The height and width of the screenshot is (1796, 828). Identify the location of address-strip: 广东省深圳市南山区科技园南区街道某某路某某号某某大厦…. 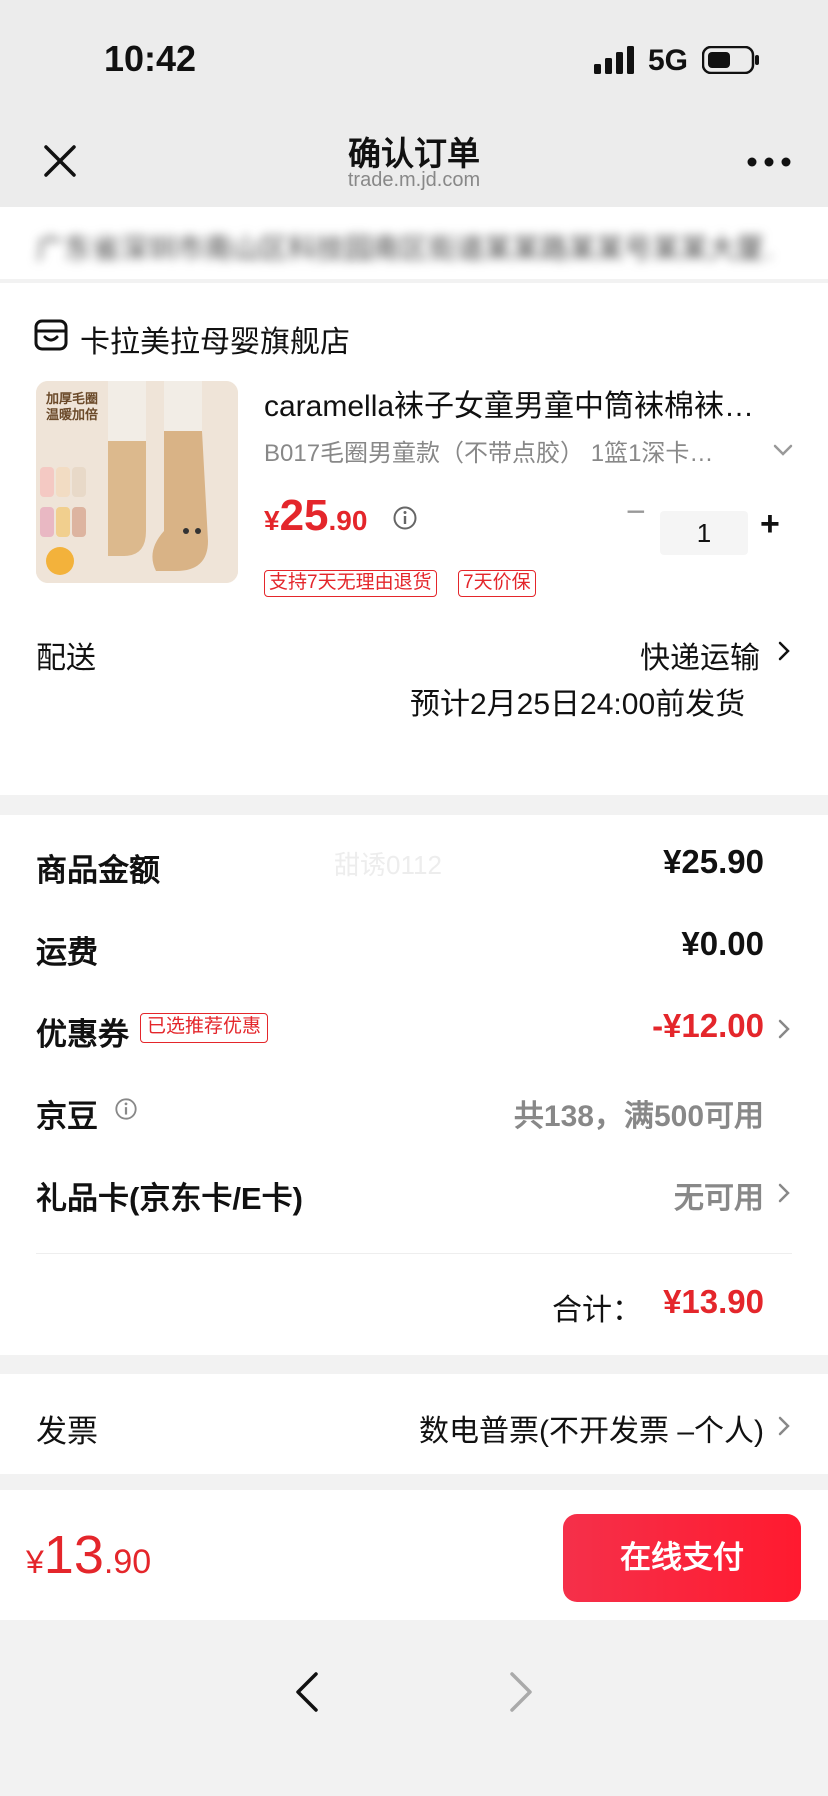
(414, 243).